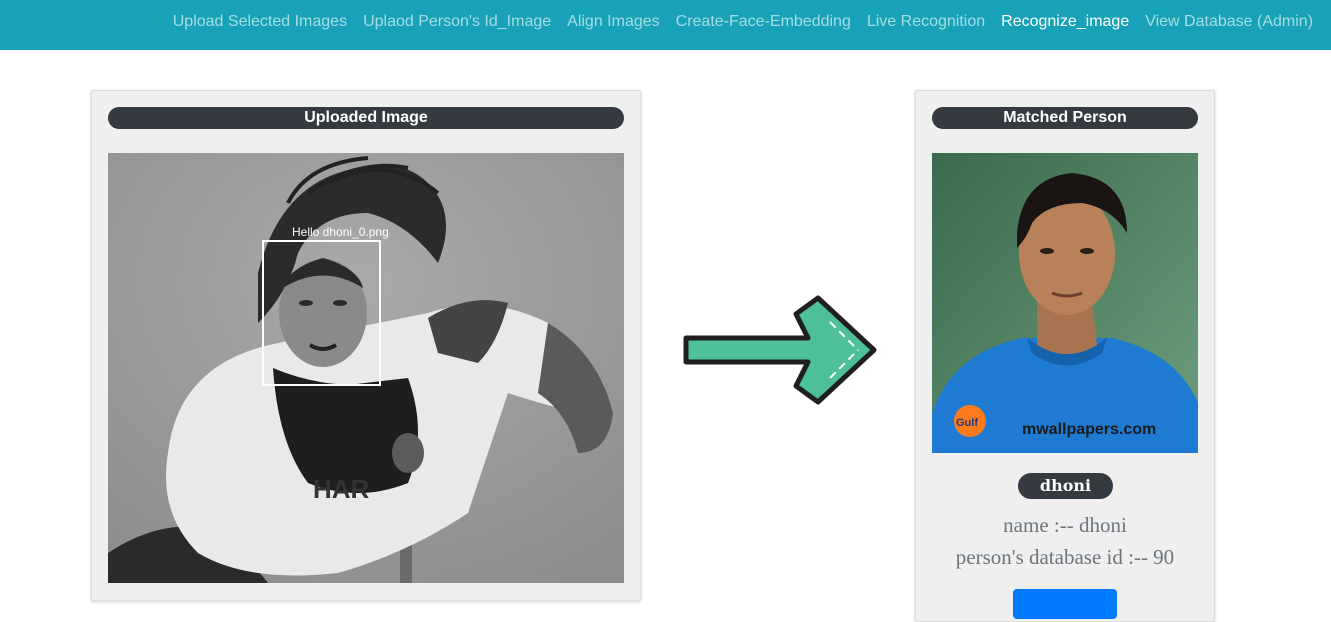 The width and height of the screenshot is (1331, 622). I want to click on svg-text: HAR, so click(341, 489).